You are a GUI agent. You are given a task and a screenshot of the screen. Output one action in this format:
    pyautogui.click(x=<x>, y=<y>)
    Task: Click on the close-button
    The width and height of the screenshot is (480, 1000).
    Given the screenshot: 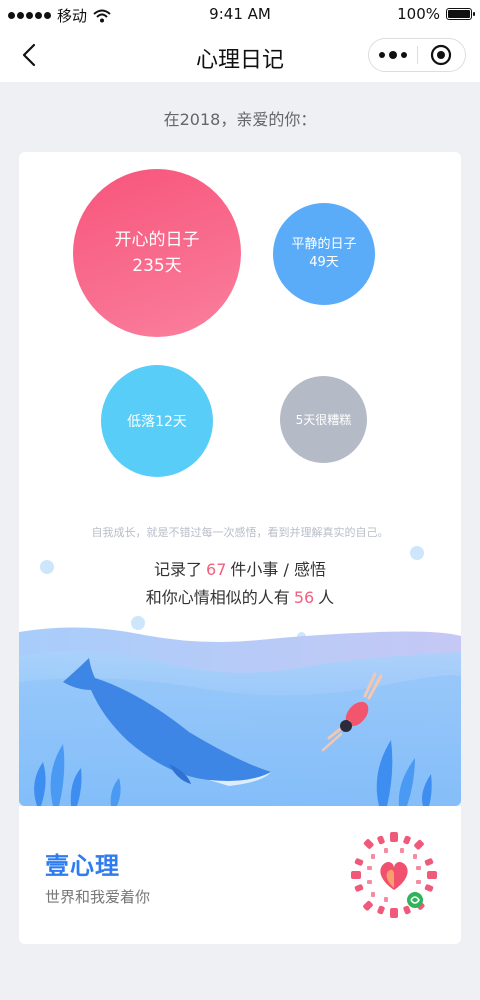 What is the action you would take?
    pyautogui.click(x=442, y=55)
    